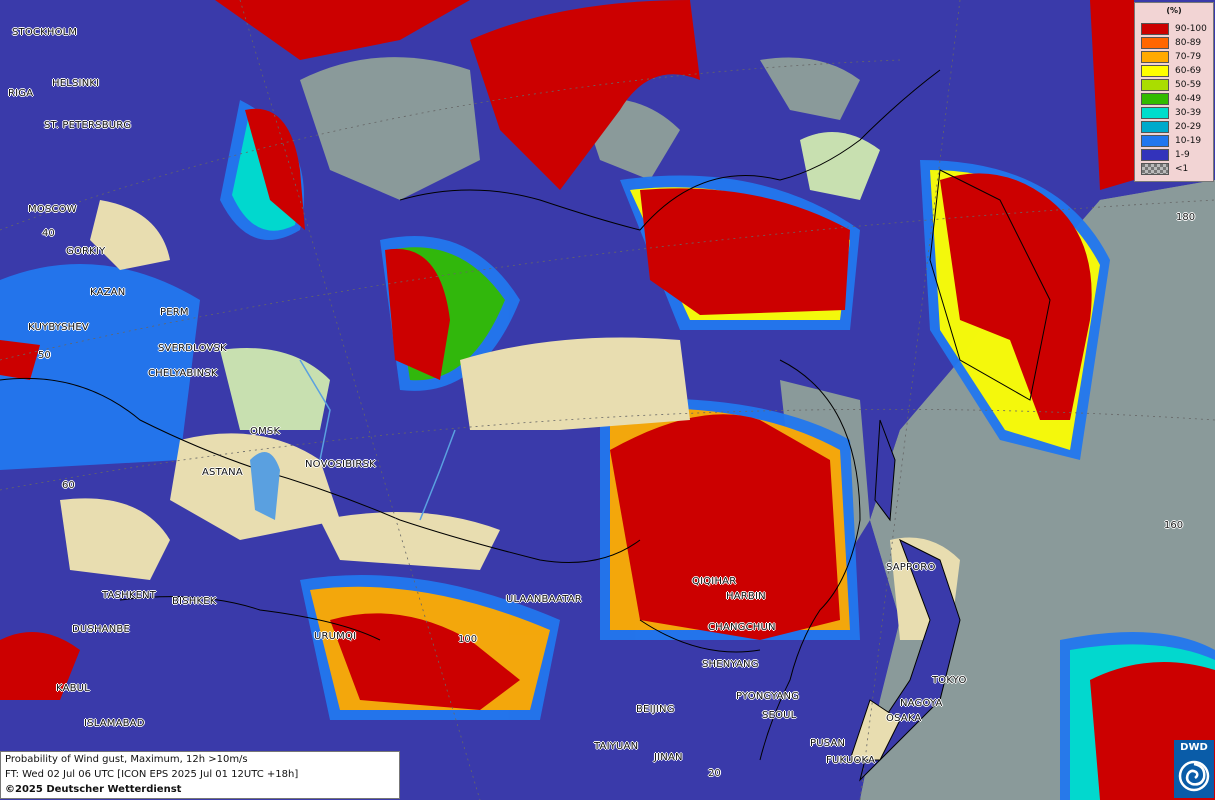 This screenshot has height=800, width=1215. I want to click on legend-label: 40-49, so click(1188, 99).